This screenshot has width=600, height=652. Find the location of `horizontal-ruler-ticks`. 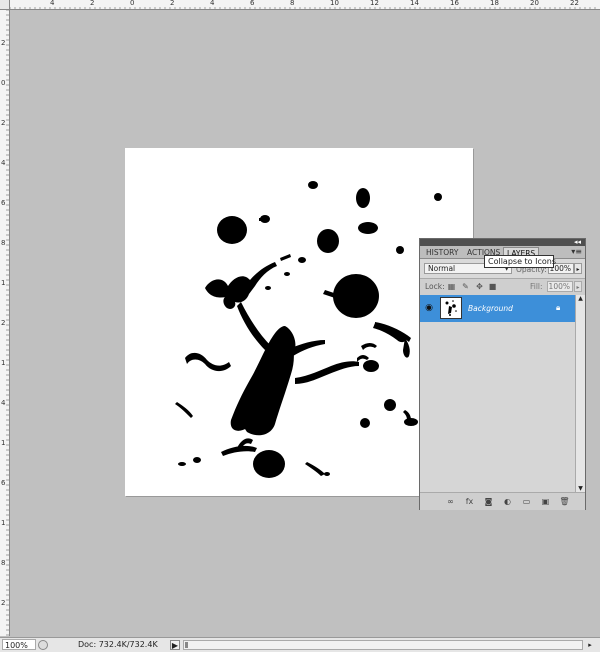

horizontal-ruler-ticks is located at coordinates (303, 8).